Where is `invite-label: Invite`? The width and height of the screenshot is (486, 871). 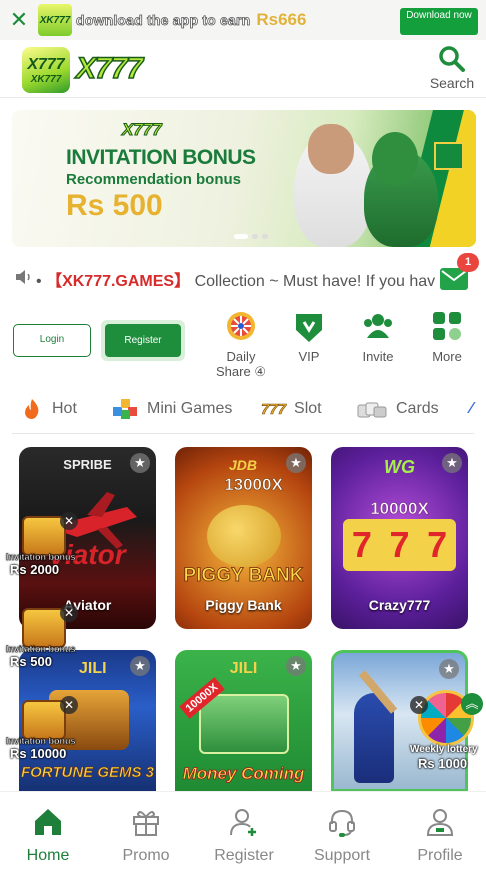
invite-label: Invite is located at coordinates (378, 356).